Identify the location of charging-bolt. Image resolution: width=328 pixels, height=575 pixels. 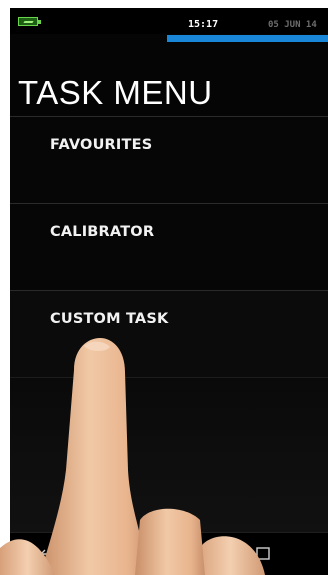
(28, 22).